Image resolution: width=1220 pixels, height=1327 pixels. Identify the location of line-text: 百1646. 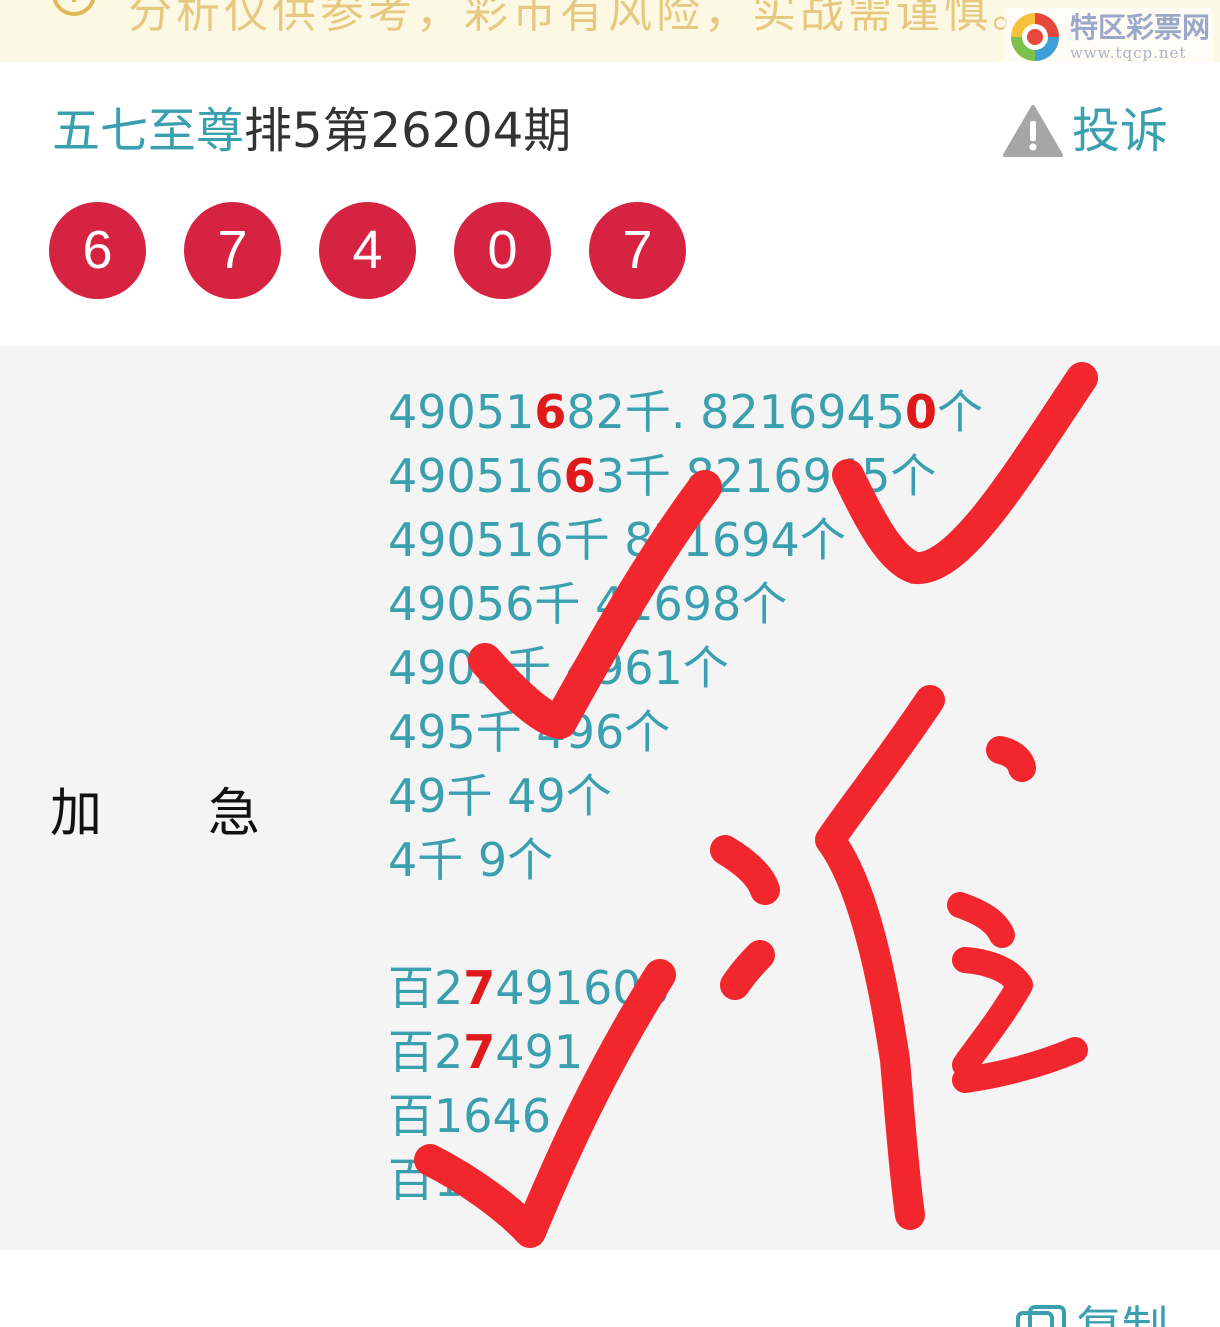
(470, 1116).